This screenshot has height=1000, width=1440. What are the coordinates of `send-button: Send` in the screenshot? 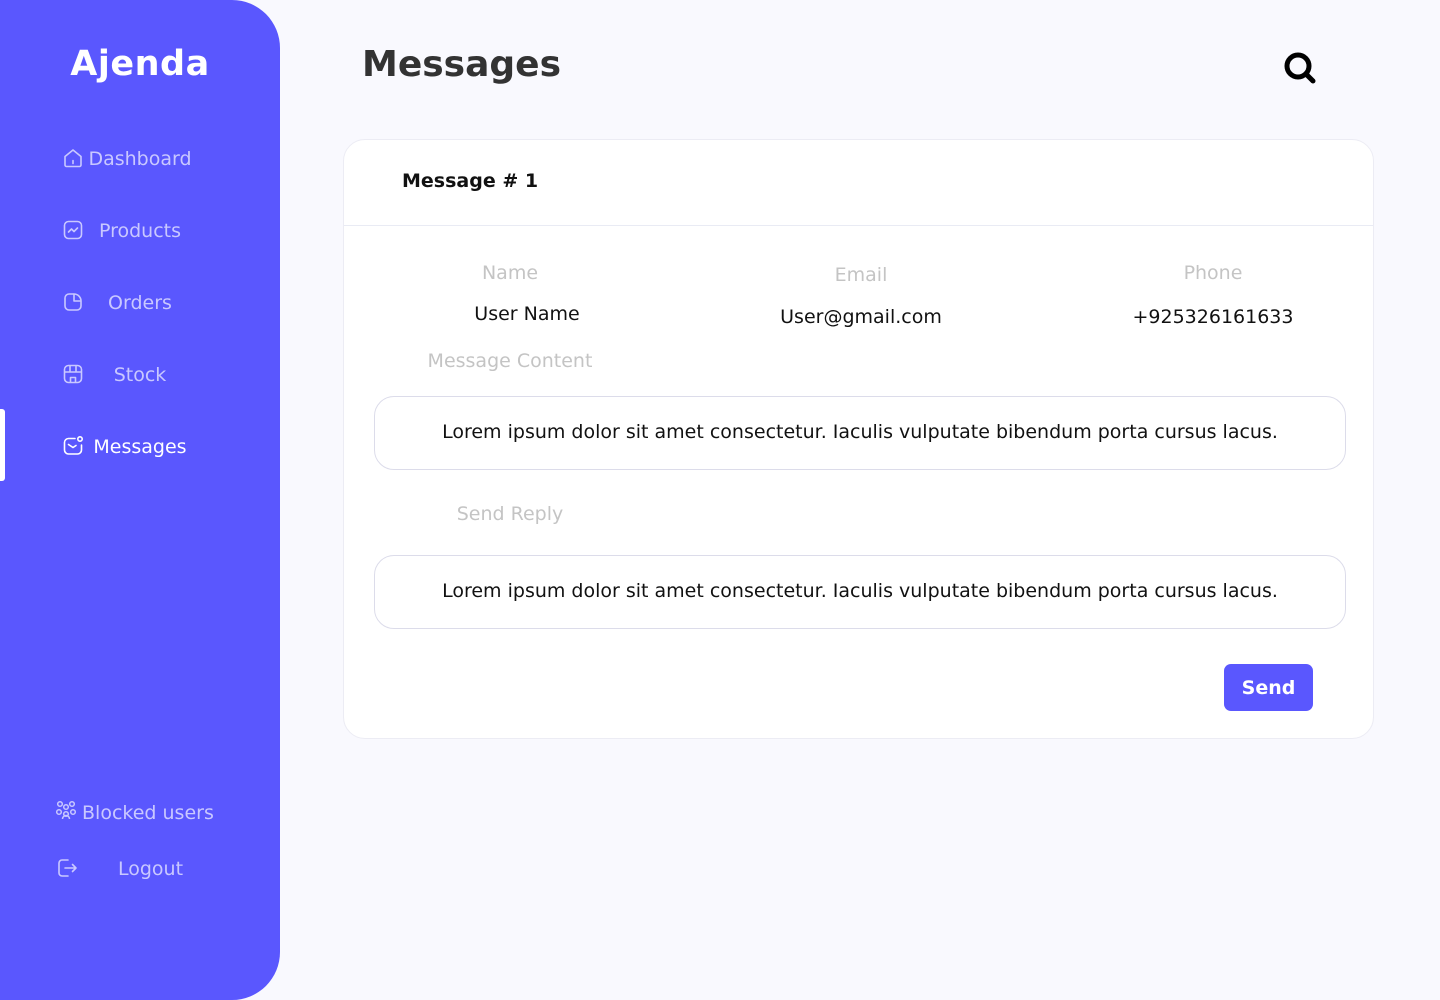 It's located at (1268, 687).